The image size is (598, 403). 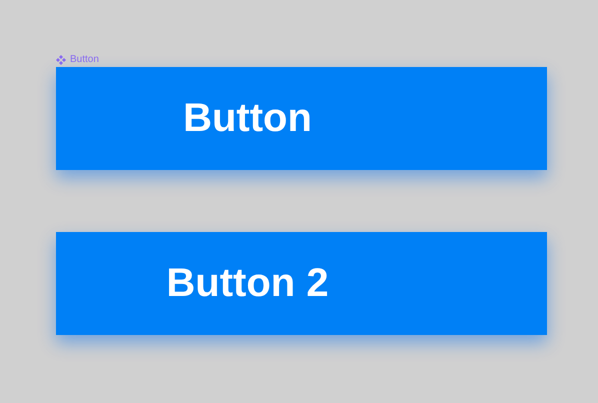 What do you see at coordinates (61, 59) in the screenshot?
I see `component-icon` at bounding box center [61, 59].